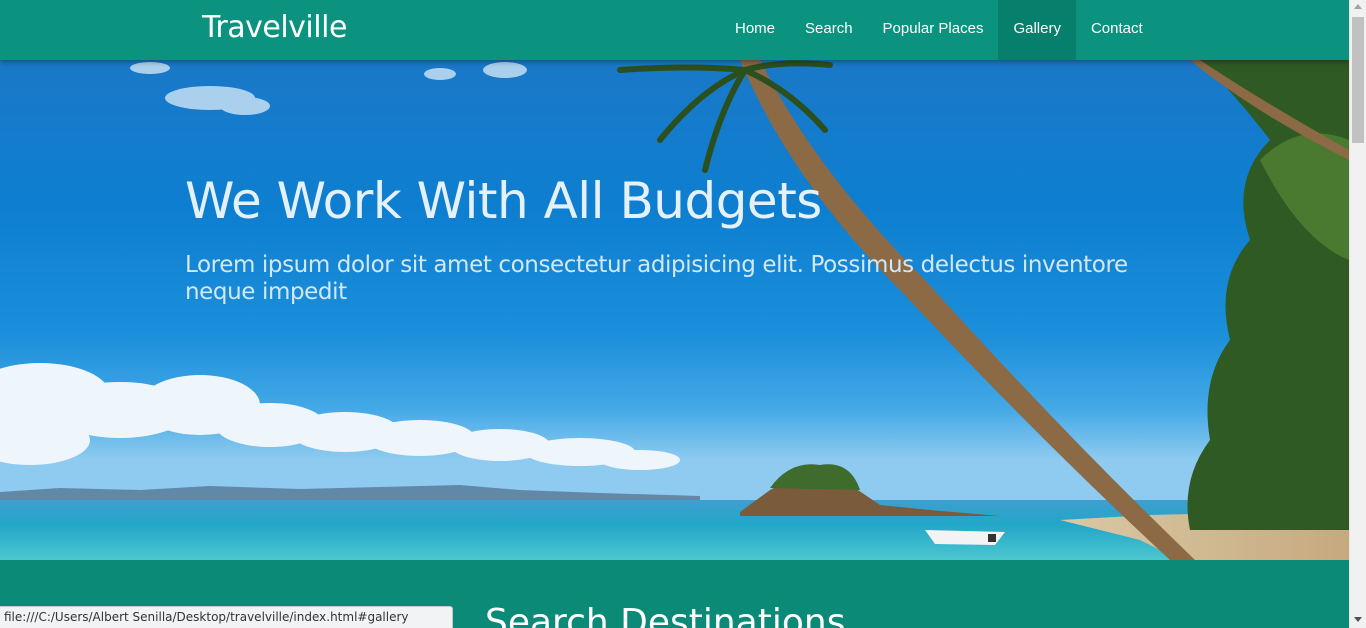 The height and width of the screenshot is (628, 1366). I want to click on brand-logo: Travelville, so click(274, 27).